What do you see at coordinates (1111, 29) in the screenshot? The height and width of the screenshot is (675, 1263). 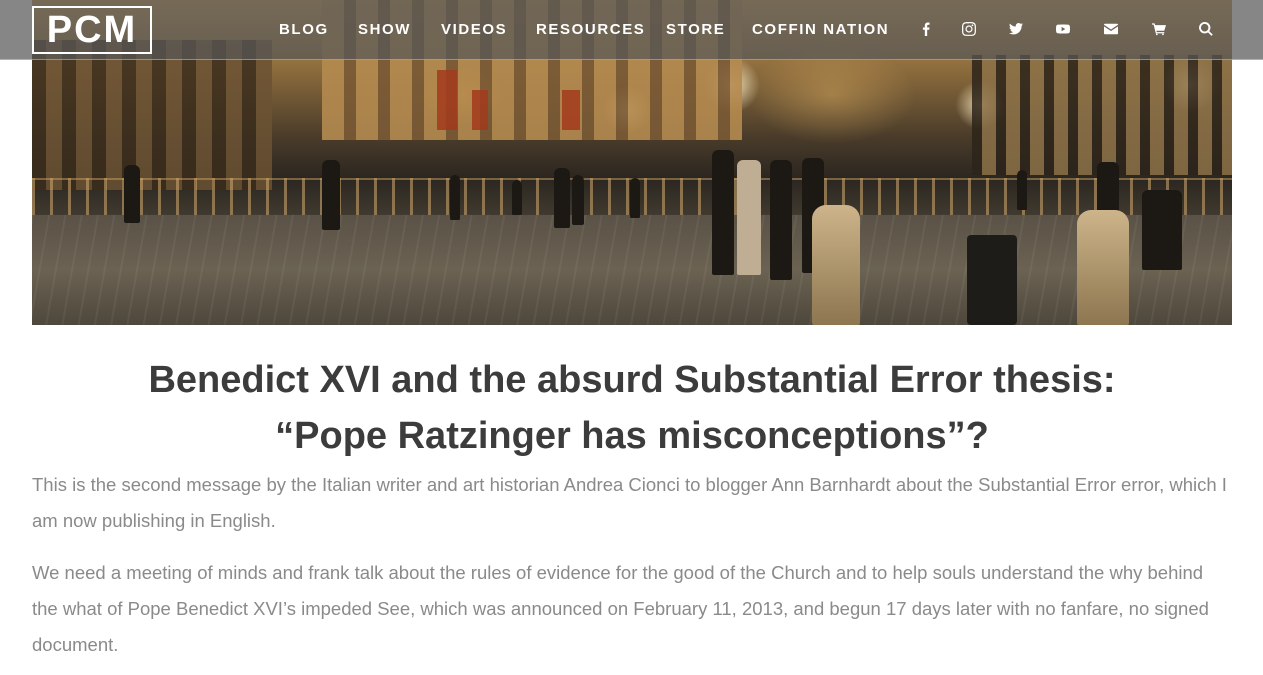 I see `envelope-icon` at bounding box center [1111, 29].